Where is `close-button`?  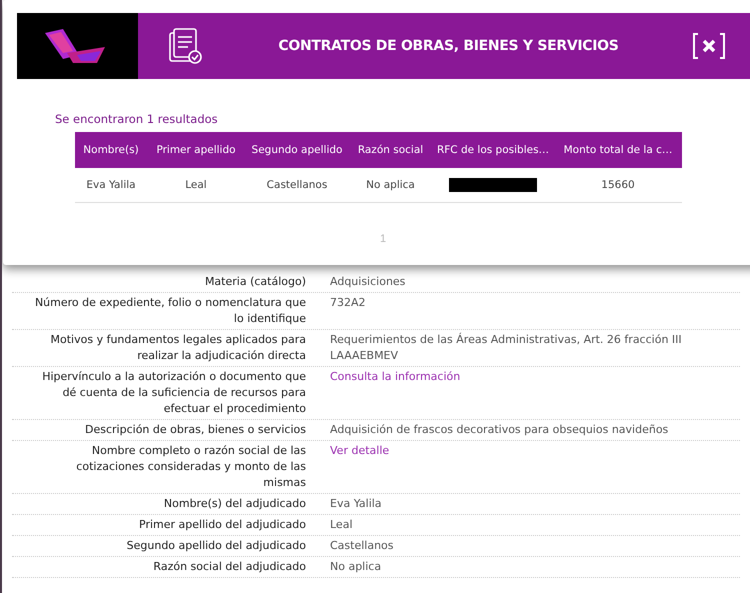
close-button is located at coordinates (709, 46).